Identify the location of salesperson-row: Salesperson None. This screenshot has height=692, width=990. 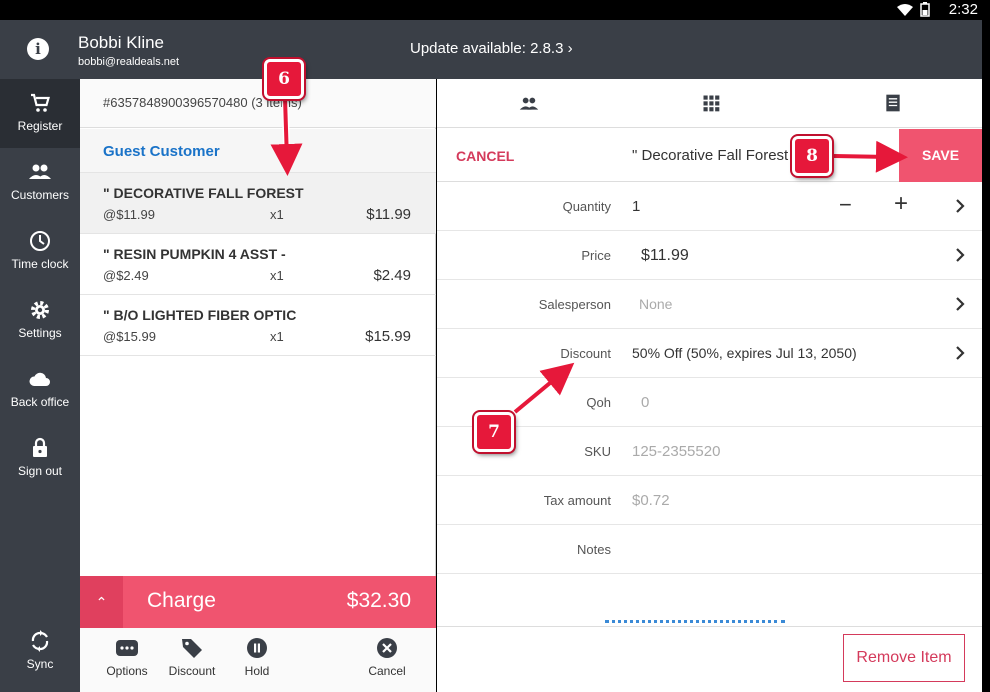
(709, 304).